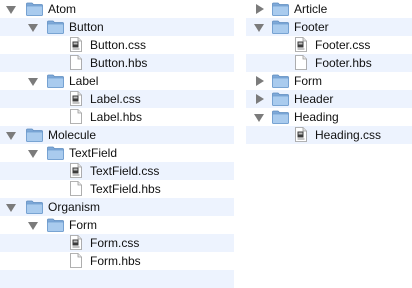  I want to click on tree-label: Footer, so click(311, 27).